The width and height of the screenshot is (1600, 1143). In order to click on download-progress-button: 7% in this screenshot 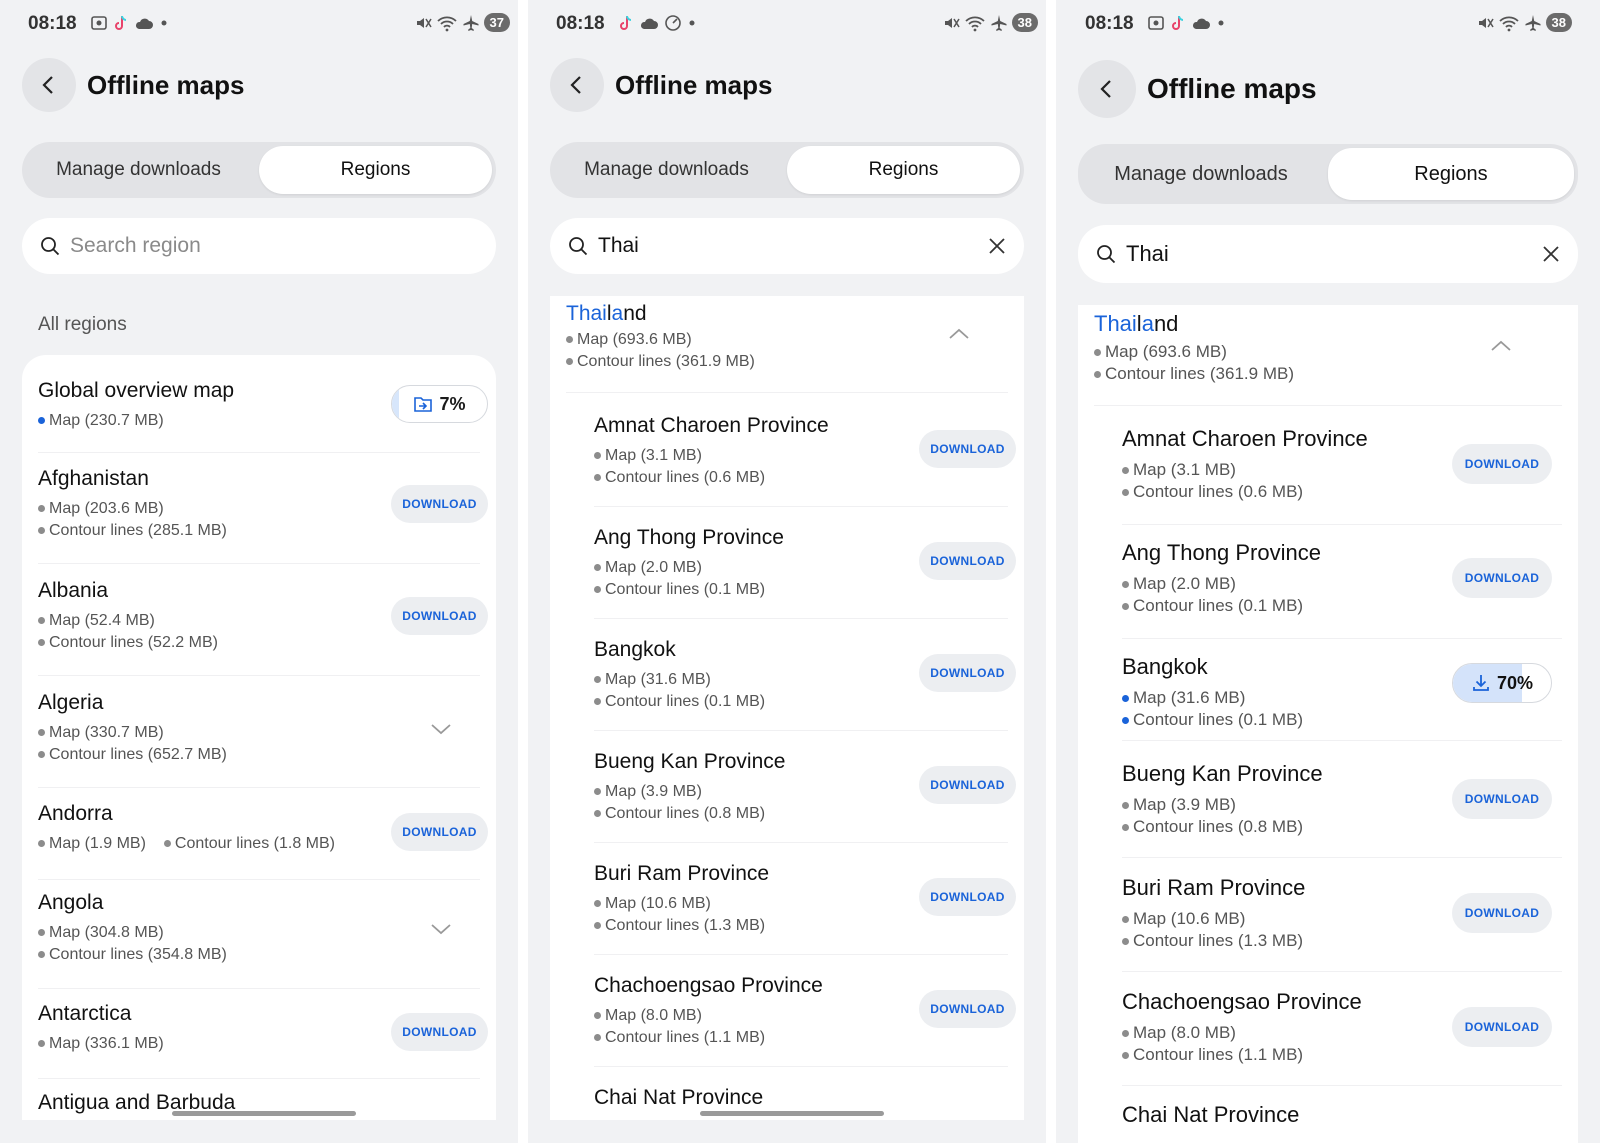, I will do `click(439, 404)`.